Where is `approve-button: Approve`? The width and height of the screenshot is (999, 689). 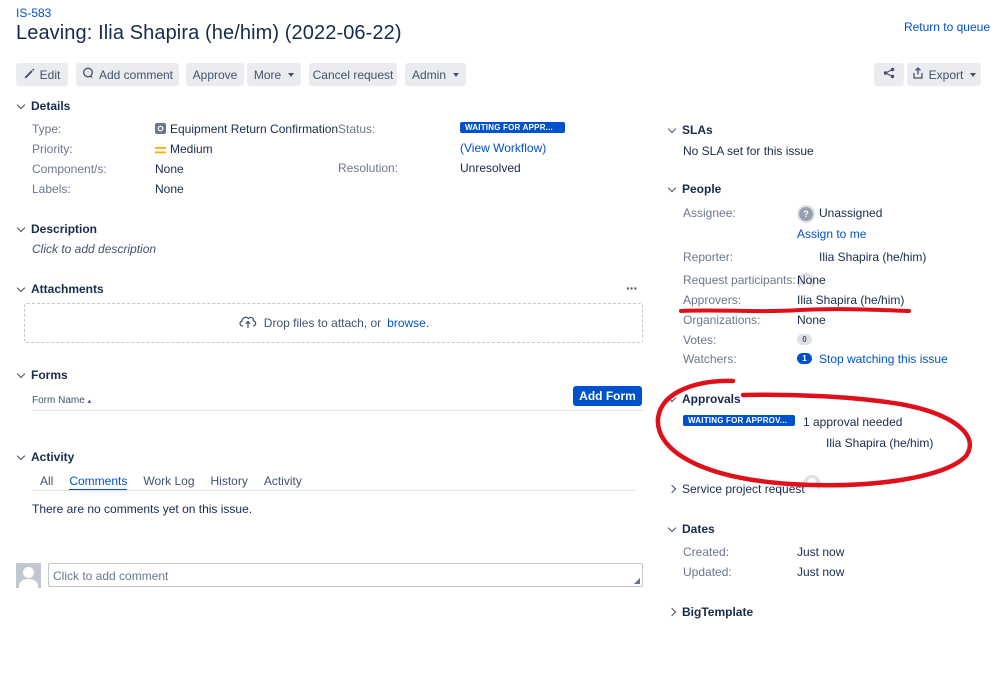
approve-button: Approve is located at coordinates (215, 74).